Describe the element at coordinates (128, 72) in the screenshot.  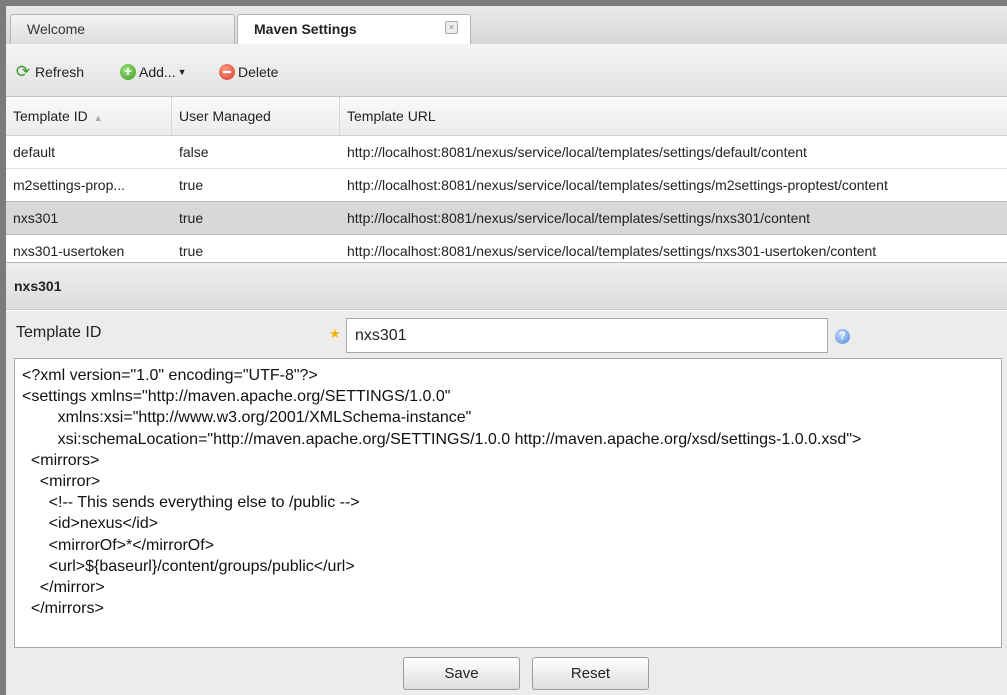
I see `add-icon` at that location.